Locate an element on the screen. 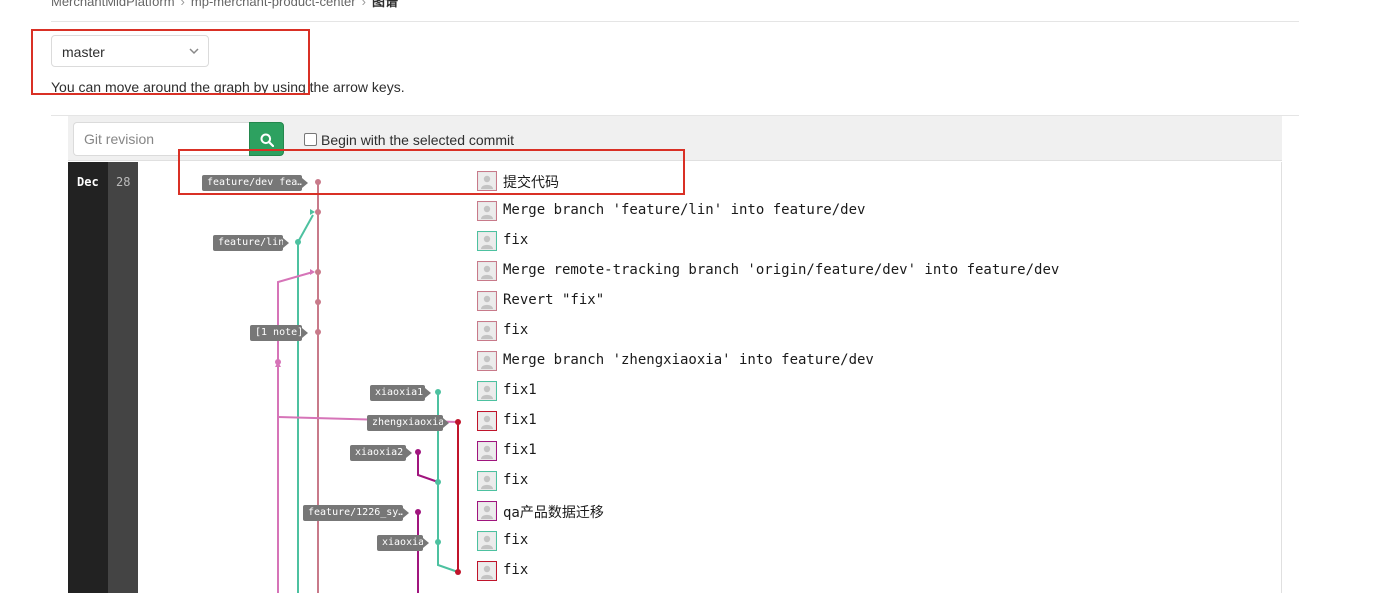  merge-line is located at coordinates (305, 228).